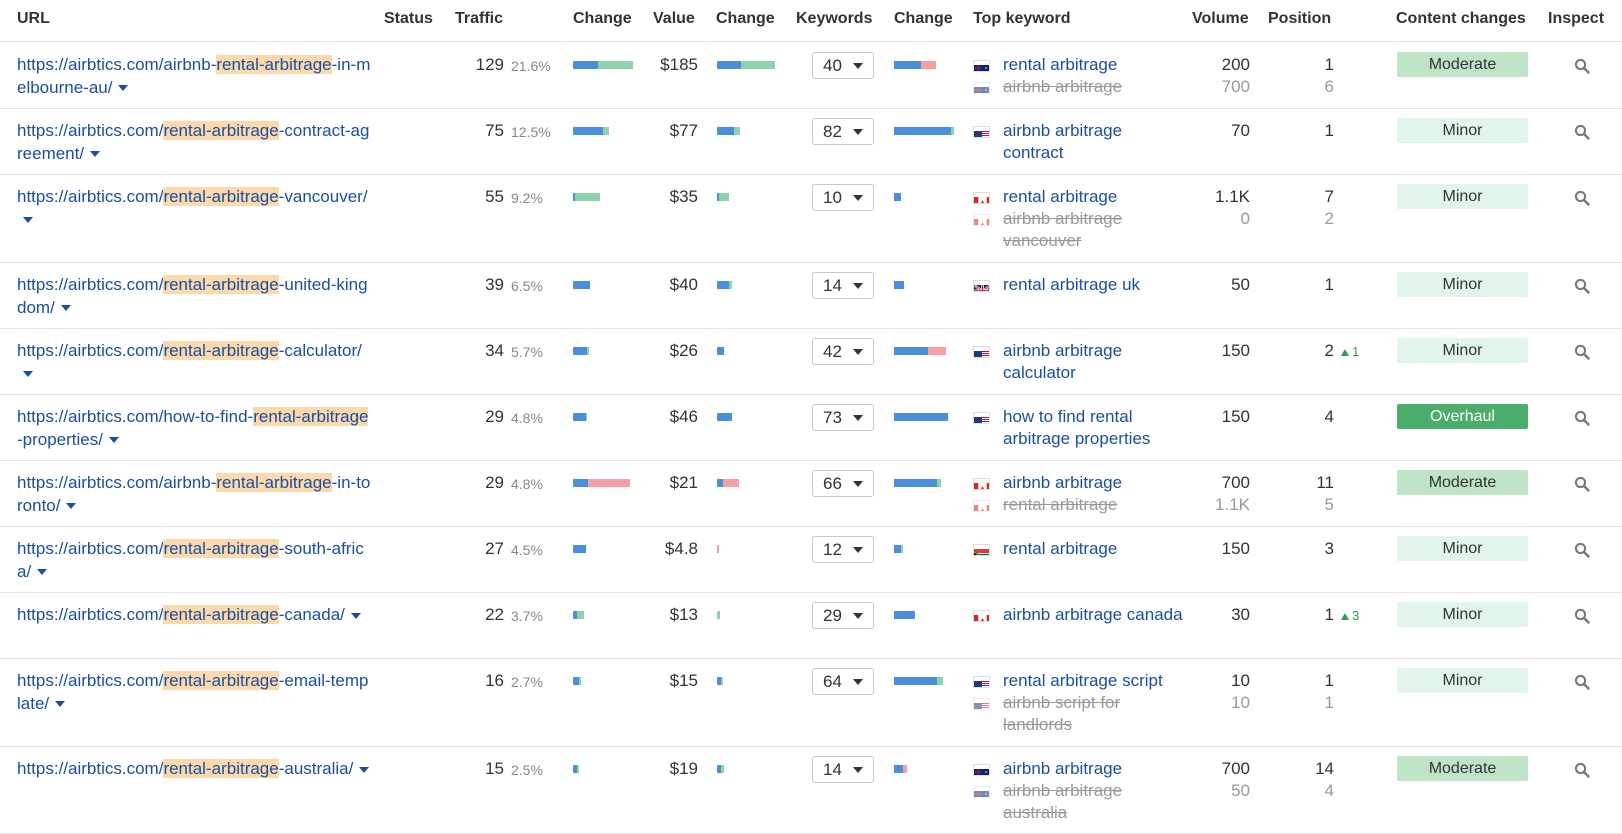 The image size is (1622, 834). What do you see at coordinates (843, 131) in the screenshot?
I see `keywords-dropdown: 82` at bounding box center [843, 131].